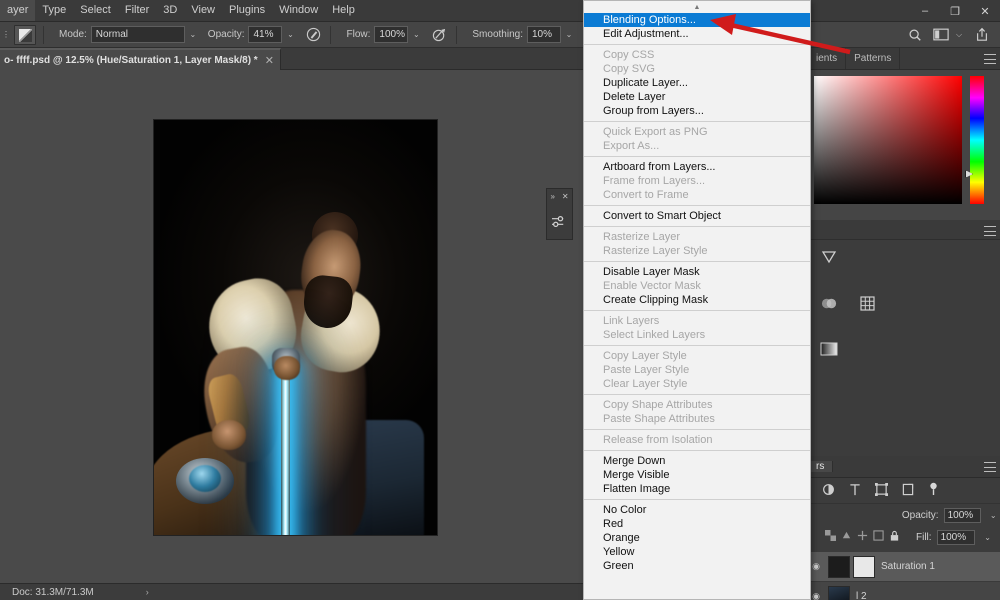 The image size is (1000, 600). What do you see at coordinates (881, 490) in the screenshot?
I see `shape-filter-icon` at bounding box center [881, 490].